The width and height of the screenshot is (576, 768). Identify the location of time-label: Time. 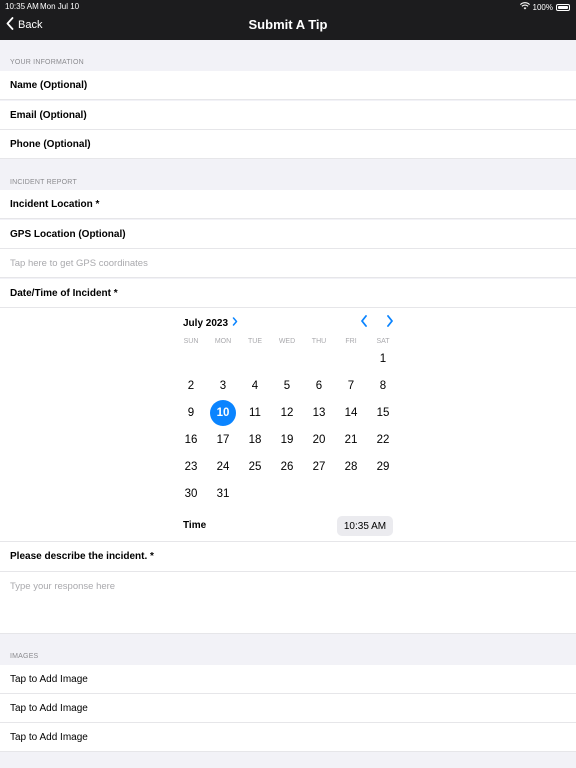
(195, 525).